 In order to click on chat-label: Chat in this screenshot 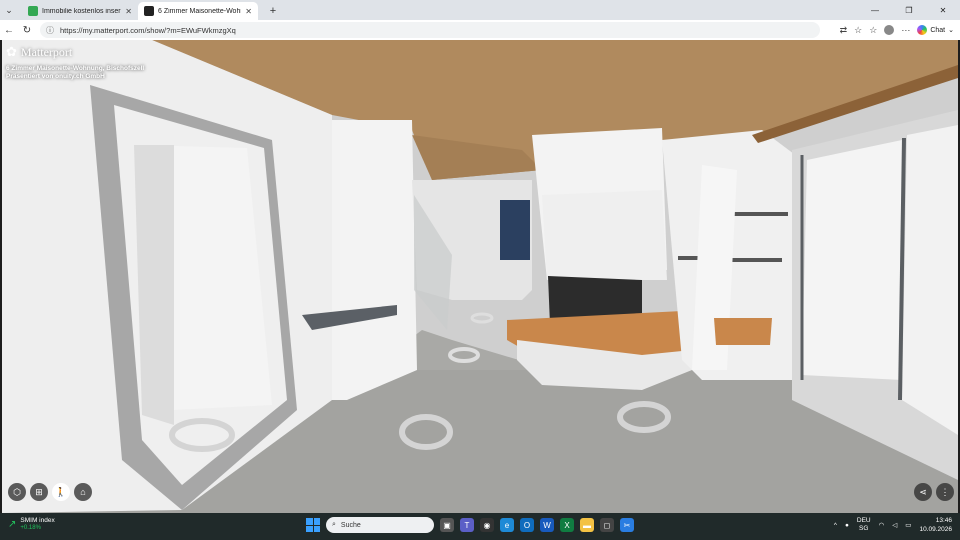, I will do `click(938, 30)`.